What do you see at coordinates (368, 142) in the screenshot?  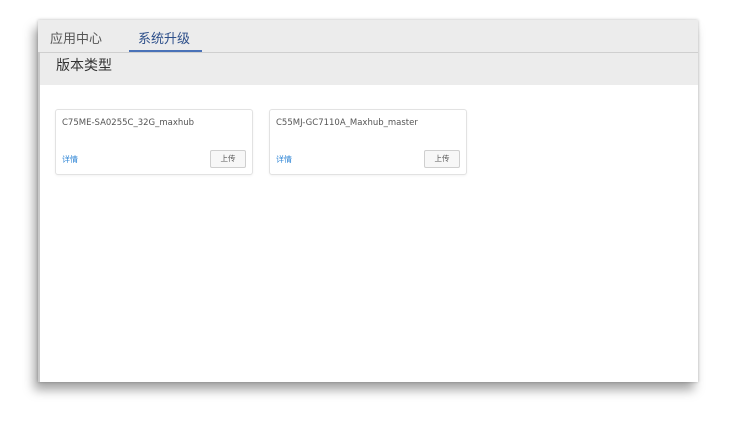 I see `version-card: C55MJ-GC7110A_Maxhub_master 详情 上传` at bounding box center [368, 142].